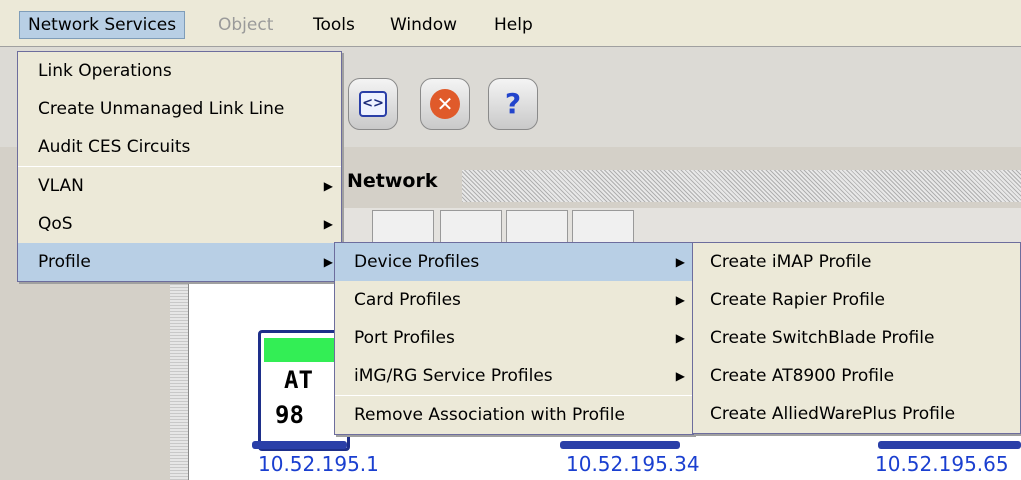  I want to click on help-icon: ?, so click(513, 103).